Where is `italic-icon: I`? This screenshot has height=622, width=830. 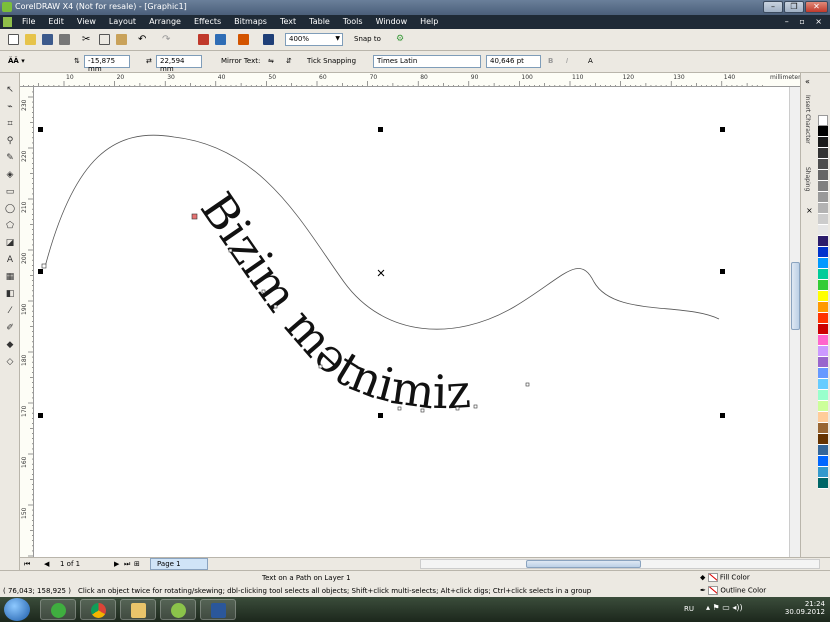 italic-icon: I is located at coordinates (567, 61).